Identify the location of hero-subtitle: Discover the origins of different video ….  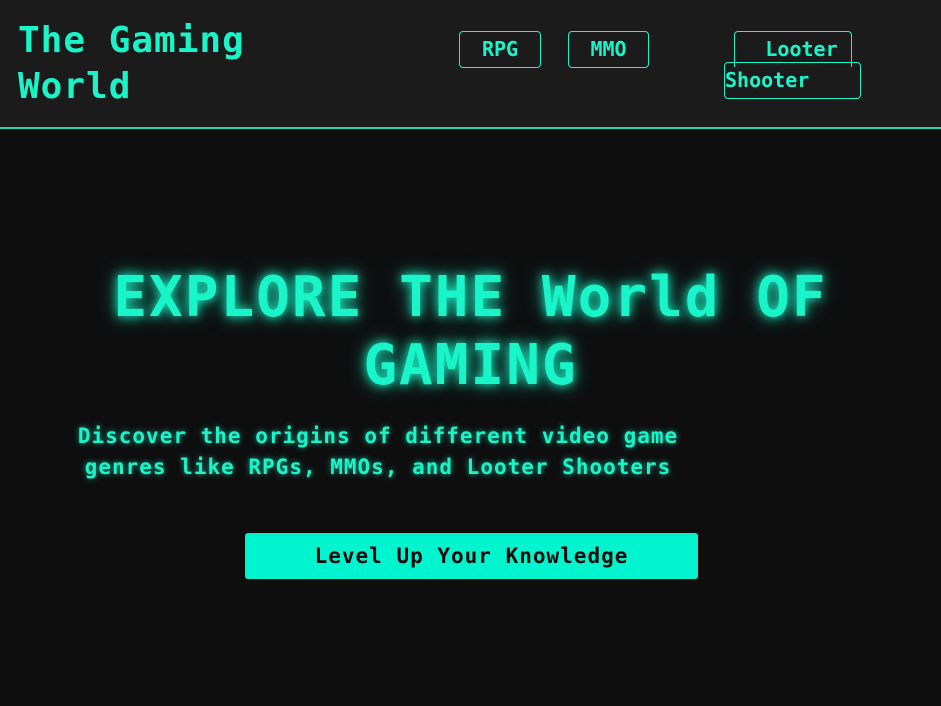
(378, 451).